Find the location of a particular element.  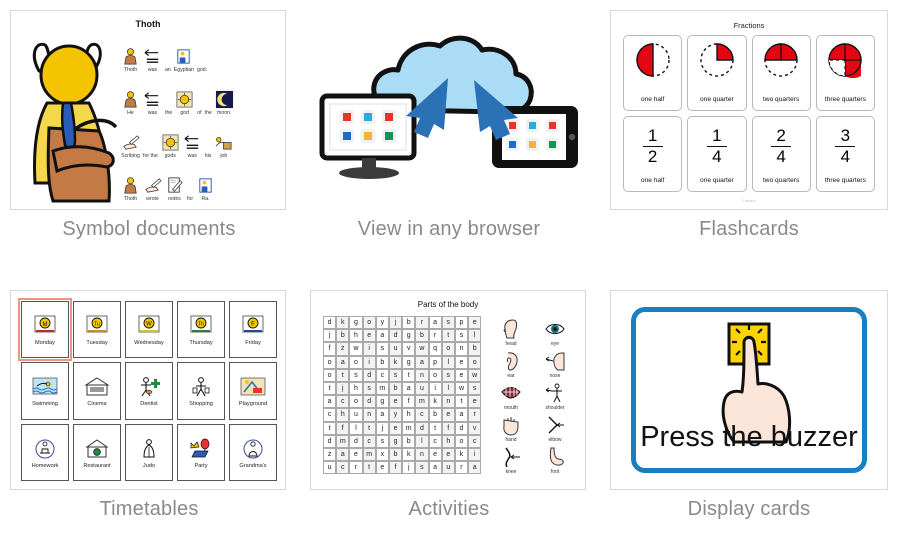

flashcard: one quarter is located at coordinates (717, 73).